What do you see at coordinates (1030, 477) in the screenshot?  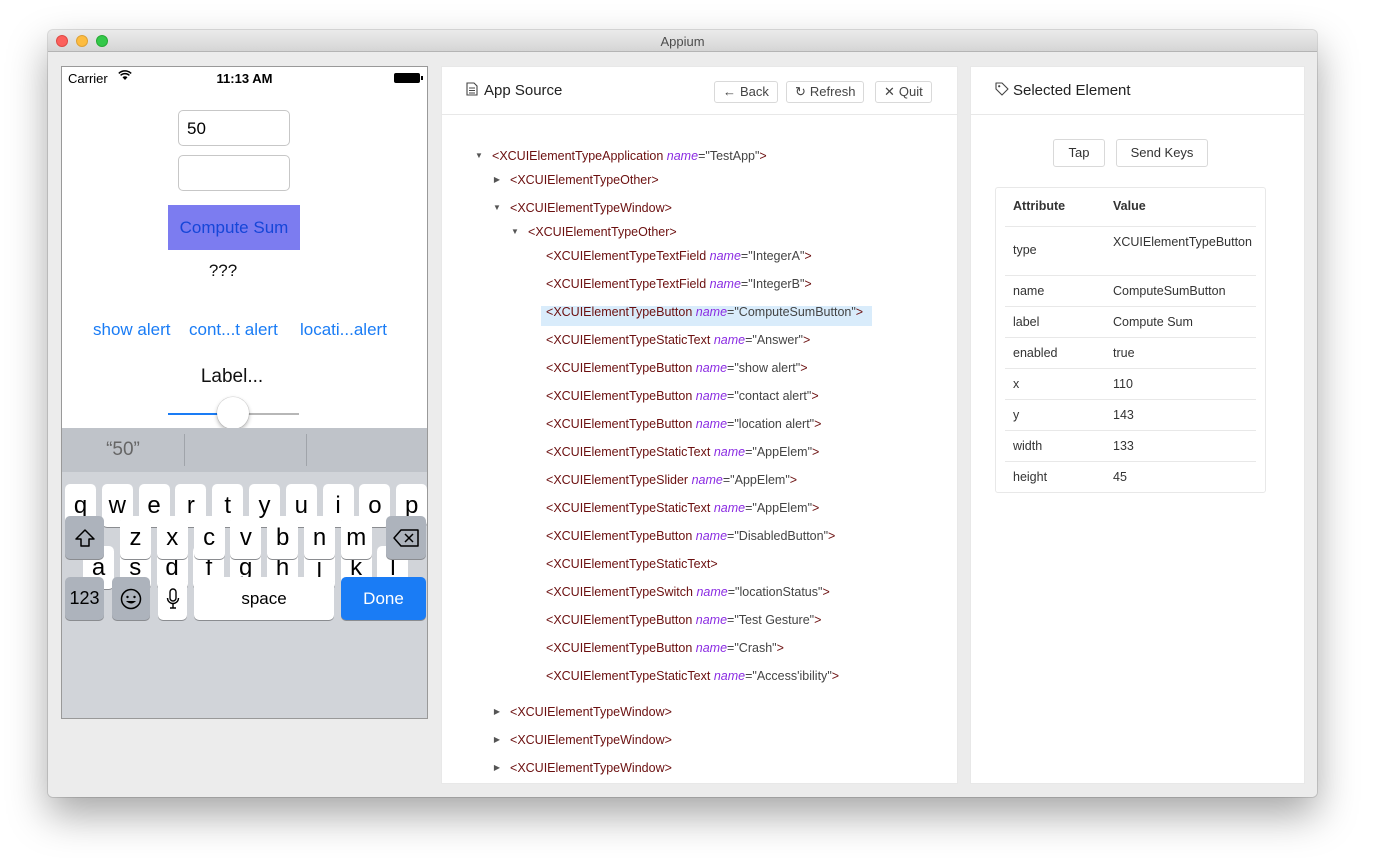 I see `attribute-name: height` at bounding box center [1030, 477].